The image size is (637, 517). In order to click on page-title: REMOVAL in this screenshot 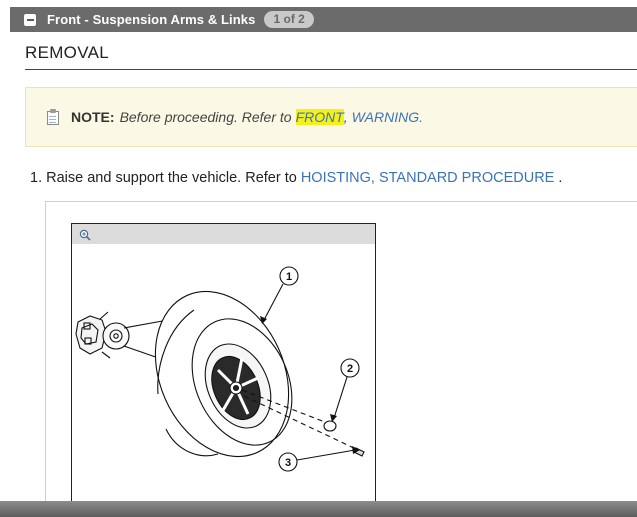, I will do `click(67, 52)`.